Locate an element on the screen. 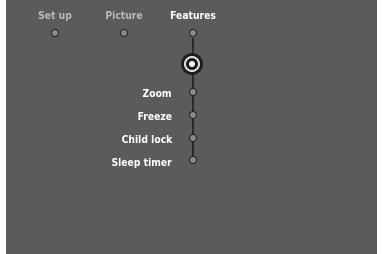 The image size is (382, 254). tab-features: Features is located at coordinates (193, 15).